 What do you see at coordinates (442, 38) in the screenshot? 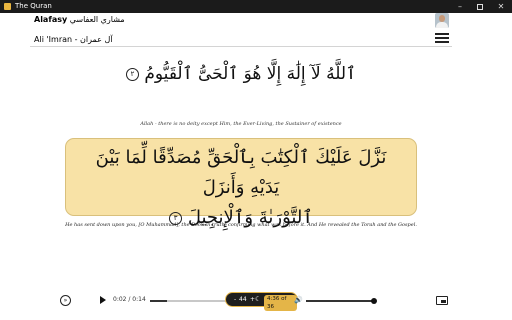
I see `hamburger-menu-icon` at bounding box center [442, 38].